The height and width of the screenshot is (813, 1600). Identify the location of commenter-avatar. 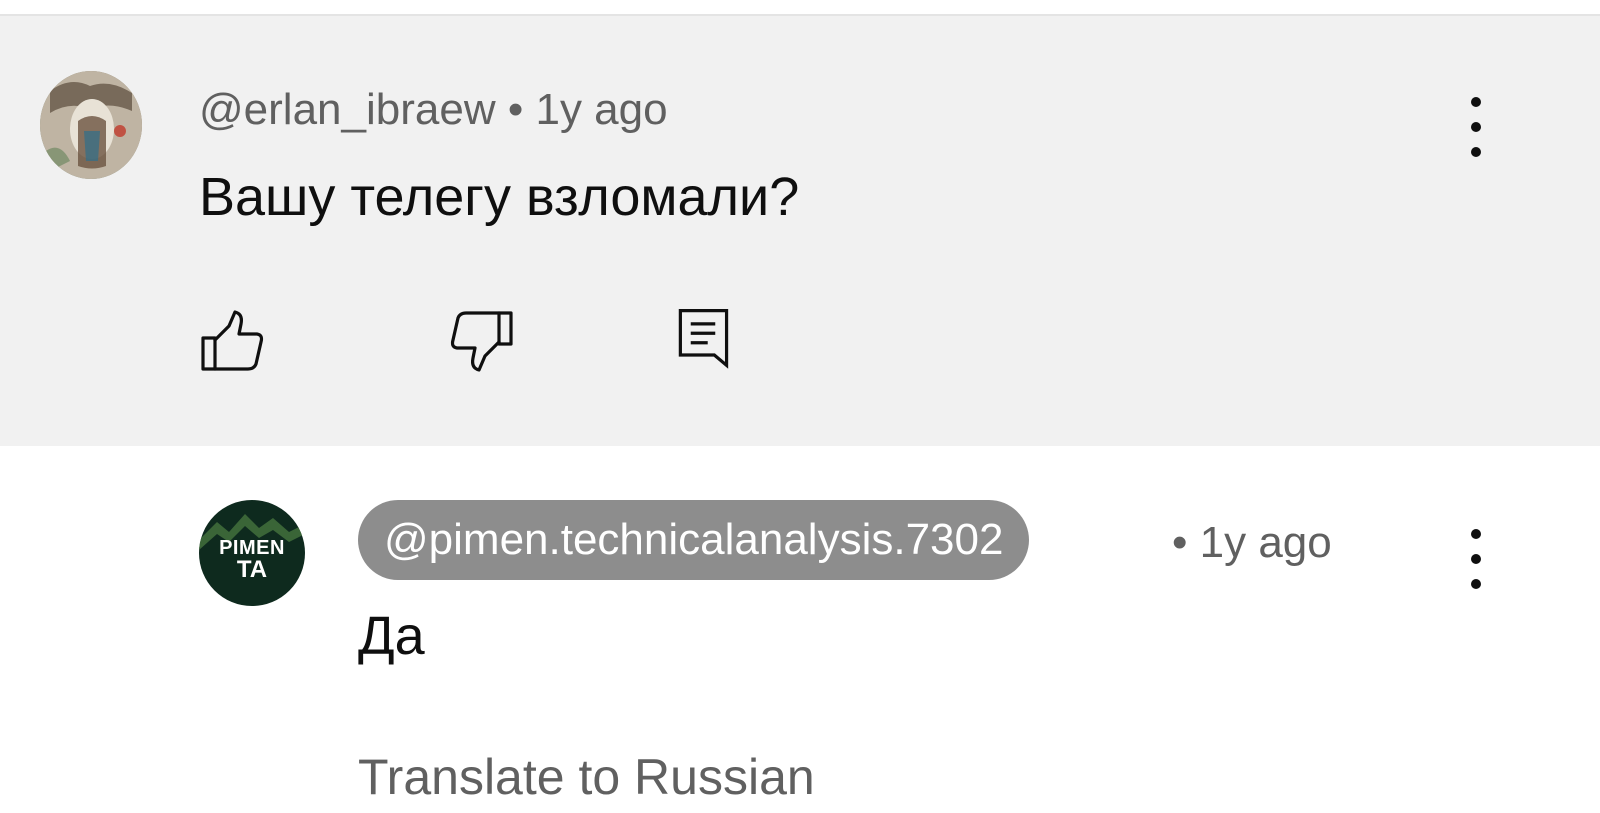
(91, 125).